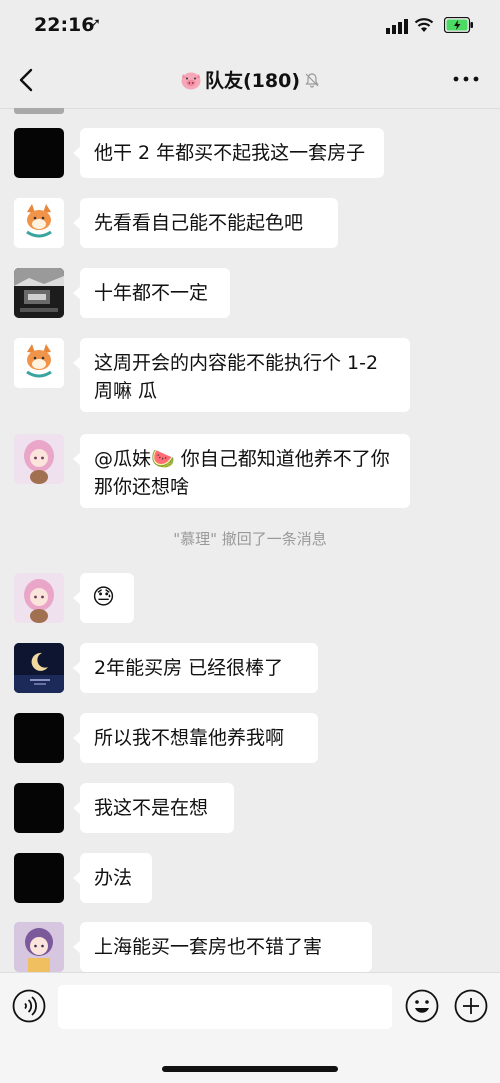 Image resolution: width=500 pixels, height=1083 pixels. Describe the element at coordinates (241, 375) in the screenshot. I see `message-bubble: 这周开会的内容能不能执行个 1-2 周嘛 瓜` at that location.